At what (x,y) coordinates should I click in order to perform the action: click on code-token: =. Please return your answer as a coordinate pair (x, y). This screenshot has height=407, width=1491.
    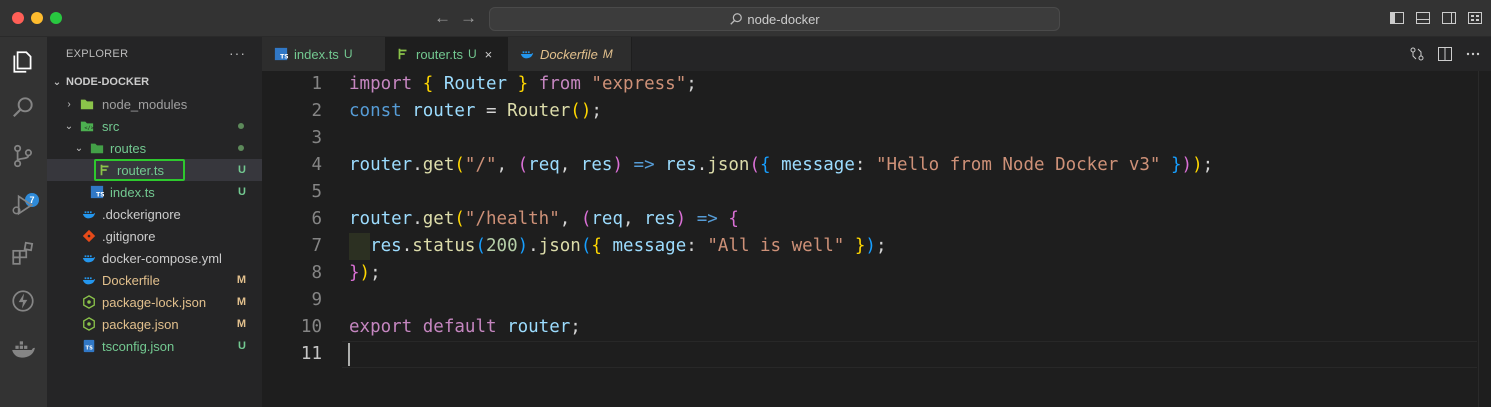
    Looking at the image, I should click on (491, 111).